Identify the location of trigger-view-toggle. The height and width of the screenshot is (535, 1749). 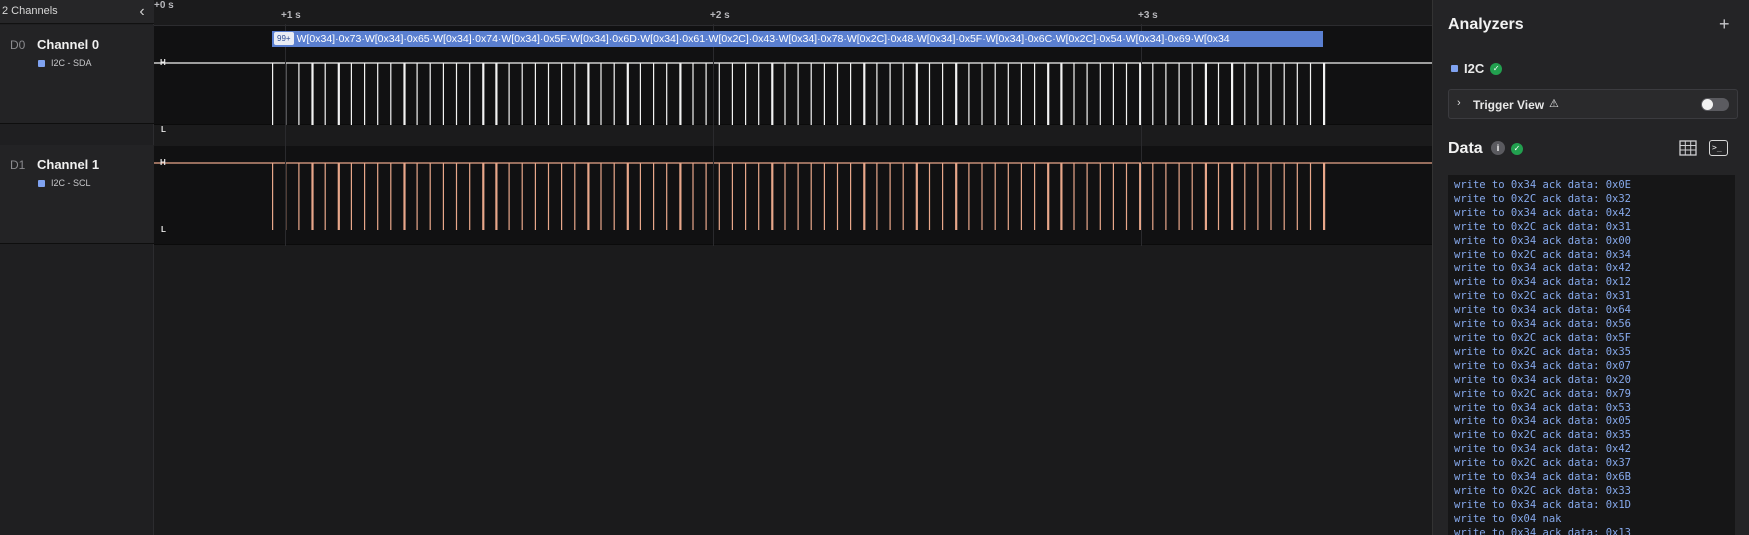
(1715, 104).